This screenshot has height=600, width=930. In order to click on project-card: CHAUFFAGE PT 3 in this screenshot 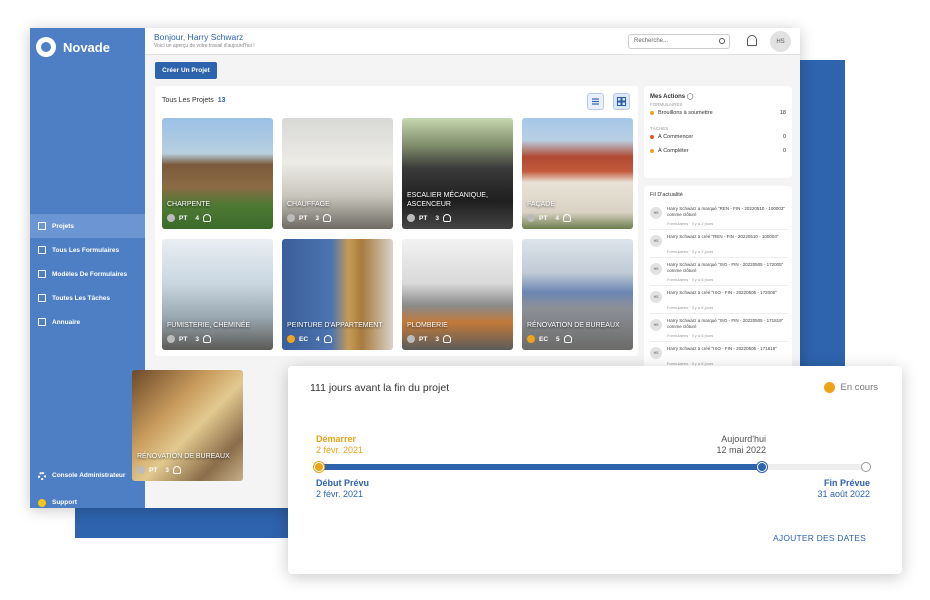, I will do `click(337, 173)`.